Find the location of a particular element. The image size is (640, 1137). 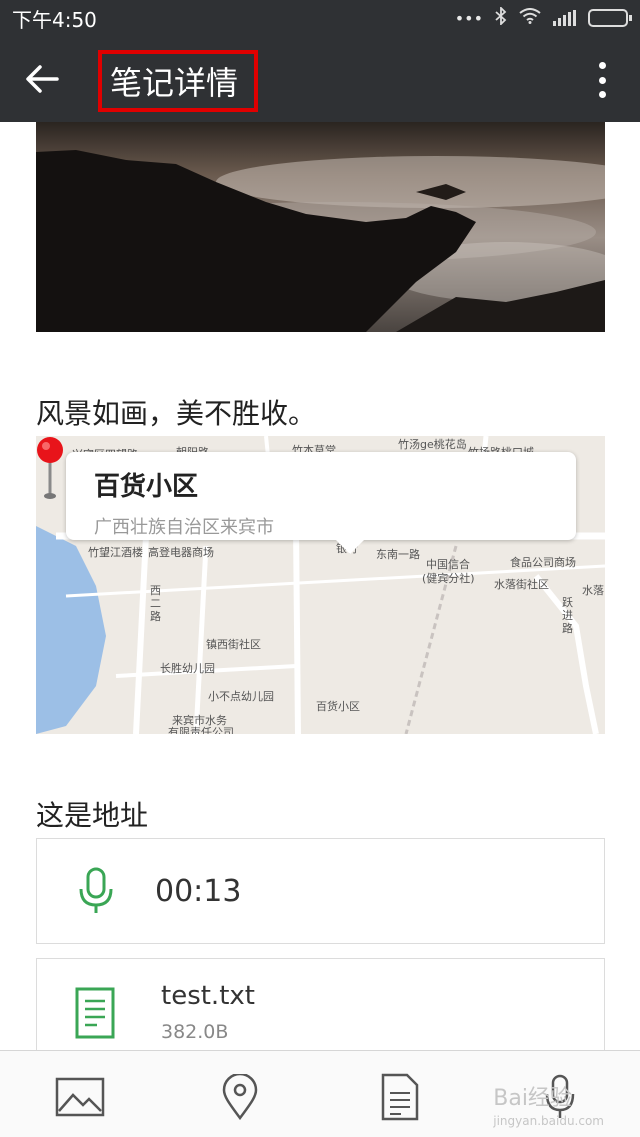

image-icon is located at coordinates (80, 1097).